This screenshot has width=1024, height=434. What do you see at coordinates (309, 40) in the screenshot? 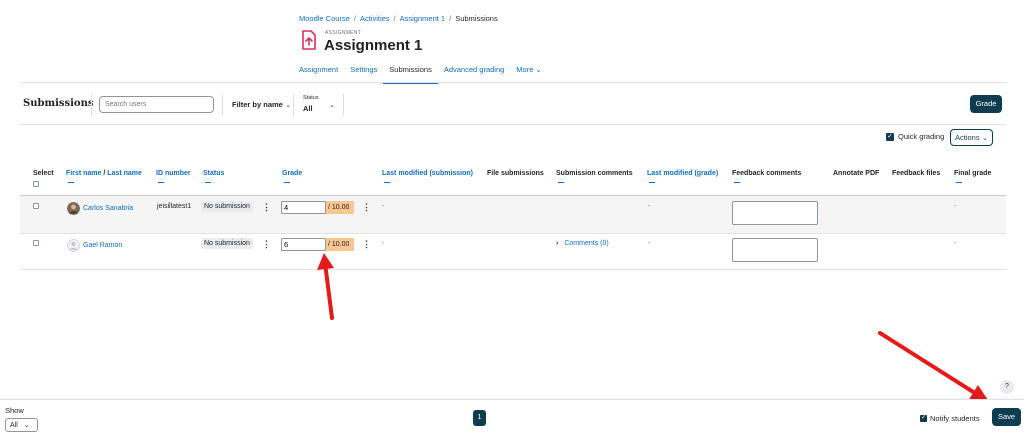
I see `assignment-upload-icon` at bounding box center [309, 40].